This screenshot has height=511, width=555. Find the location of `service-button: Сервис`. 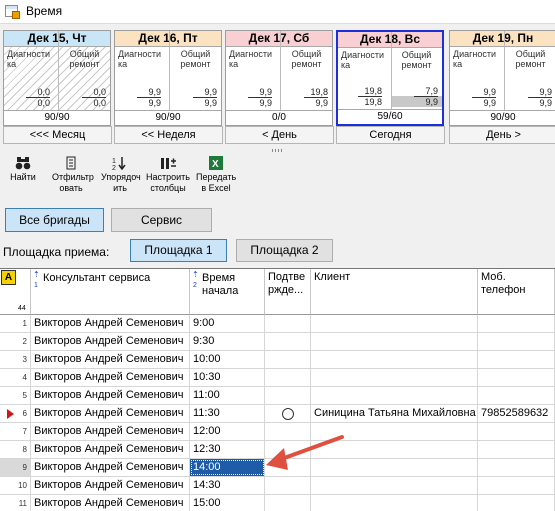

service-button: Сервис is located at coordinates (161, 220).